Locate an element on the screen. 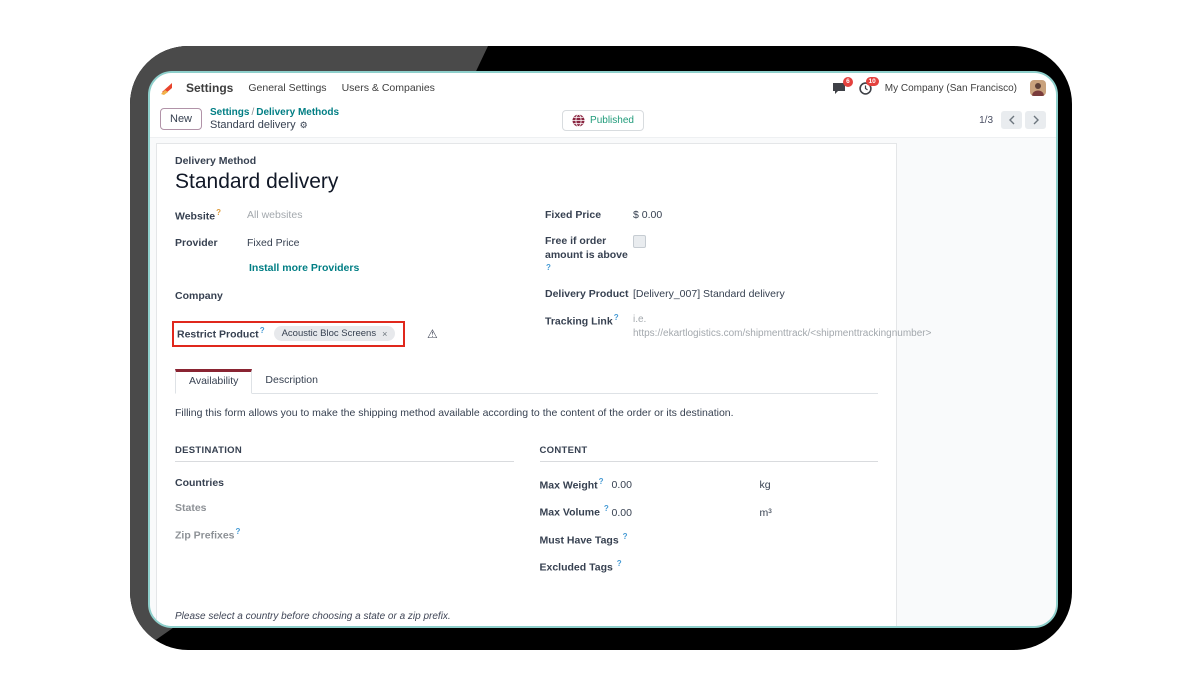  pager-next-button is located at coordinates (1036, 120).